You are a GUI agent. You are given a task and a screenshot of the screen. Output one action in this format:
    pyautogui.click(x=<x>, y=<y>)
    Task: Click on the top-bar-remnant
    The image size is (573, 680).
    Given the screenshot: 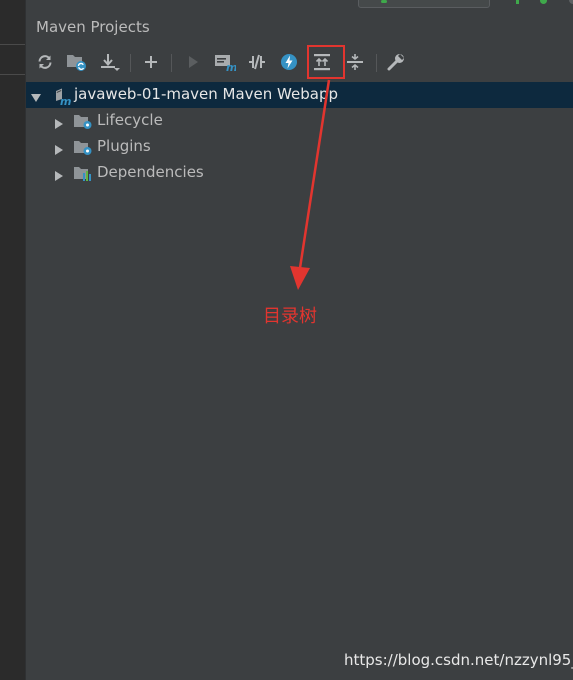 What is the action you would take?
    pyautogui.click(x=299, y=5)
    